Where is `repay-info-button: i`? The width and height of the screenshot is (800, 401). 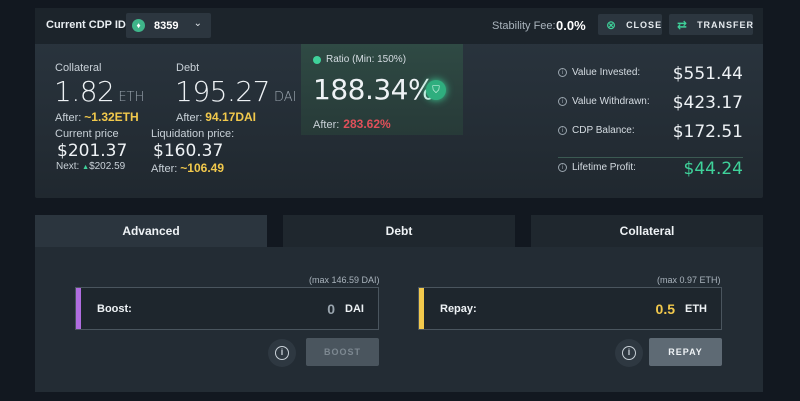
repay-info-button: i is located at coordinates (629, 353).